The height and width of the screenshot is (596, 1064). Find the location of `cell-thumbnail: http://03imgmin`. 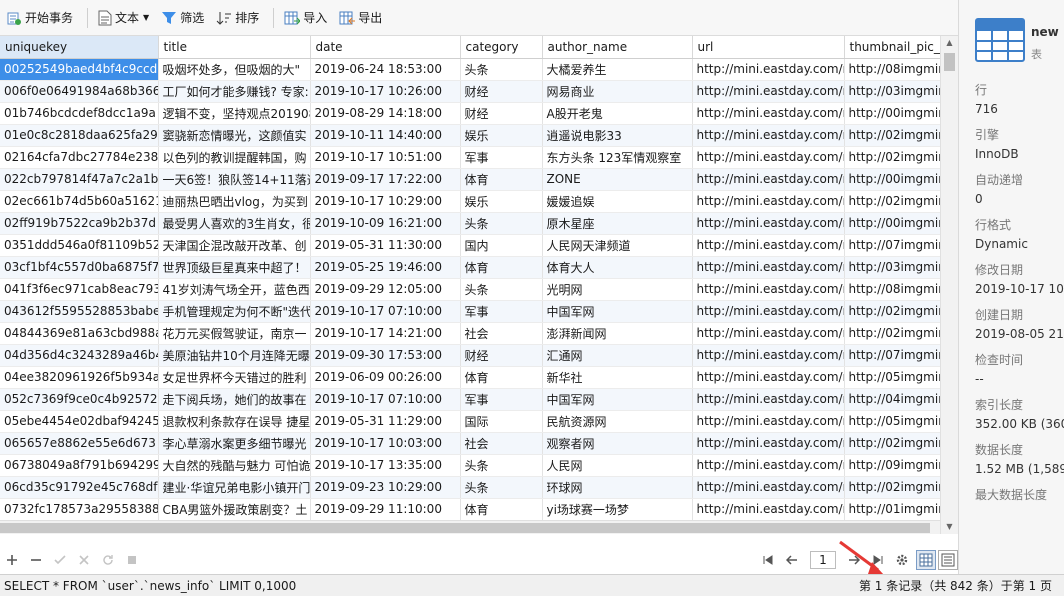

cell-thumbnail: http://03imgmin is located at coordinates (892, 91).